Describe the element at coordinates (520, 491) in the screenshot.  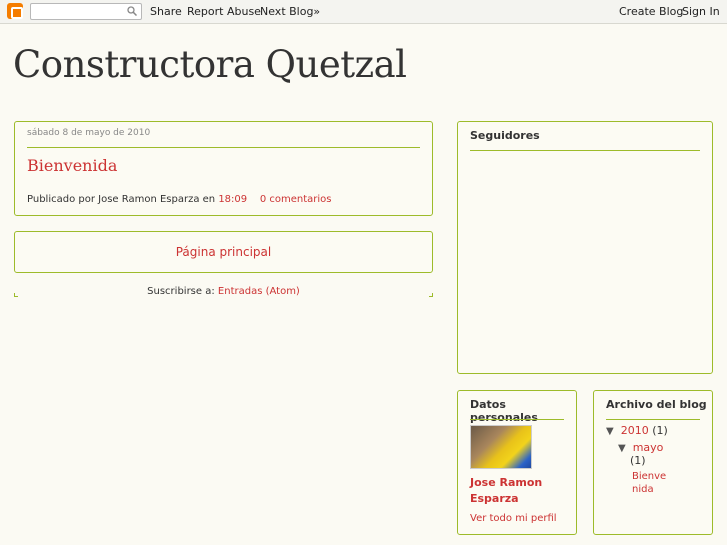
I see `profile-name-link: Jose Ramon Esparza` at that location.